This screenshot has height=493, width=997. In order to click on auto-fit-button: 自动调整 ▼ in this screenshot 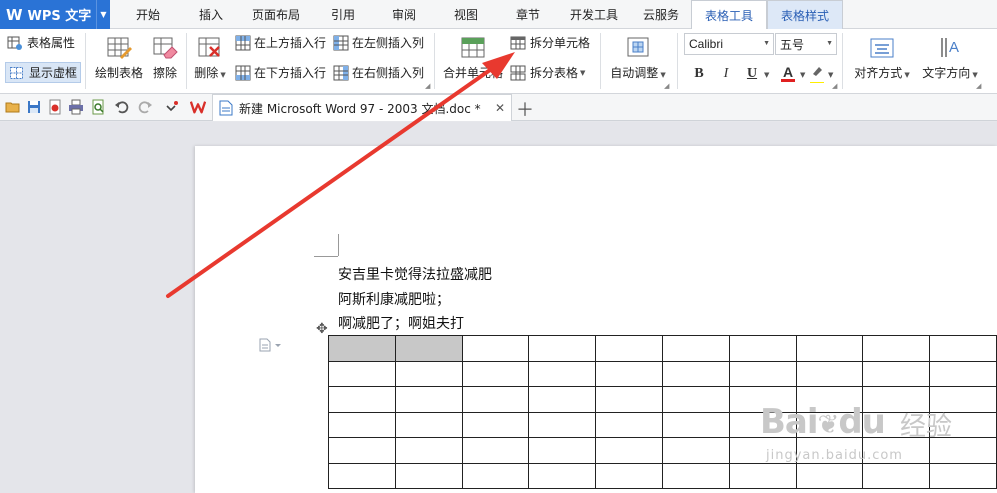, I will do `click(638, 58)`.